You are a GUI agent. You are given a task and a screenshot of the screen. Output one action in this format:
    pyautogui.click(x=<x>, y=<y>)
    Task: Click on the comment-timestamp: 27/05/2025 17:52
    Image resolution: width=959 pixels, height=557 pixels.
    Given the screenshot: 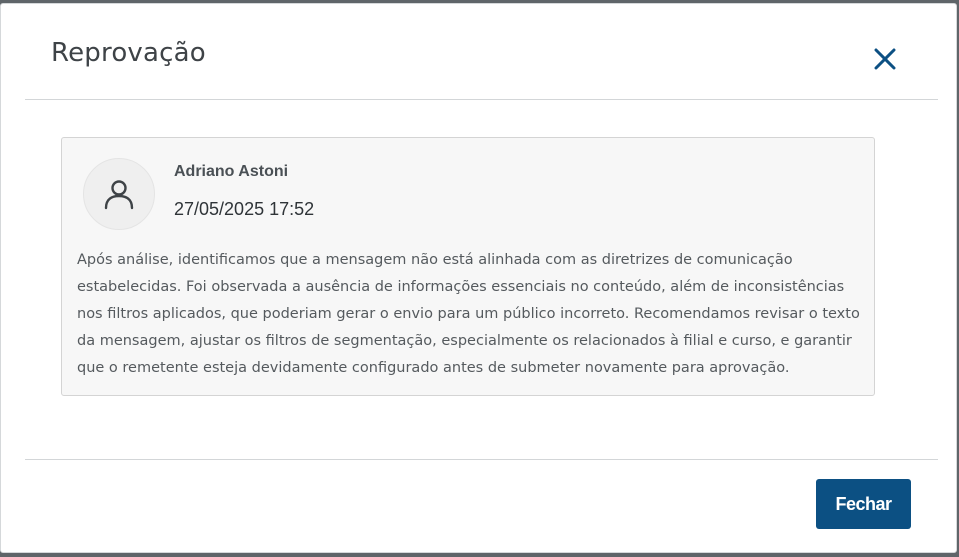 What is the action you would take?
    pyautogui.click(x=244, y=209)
    